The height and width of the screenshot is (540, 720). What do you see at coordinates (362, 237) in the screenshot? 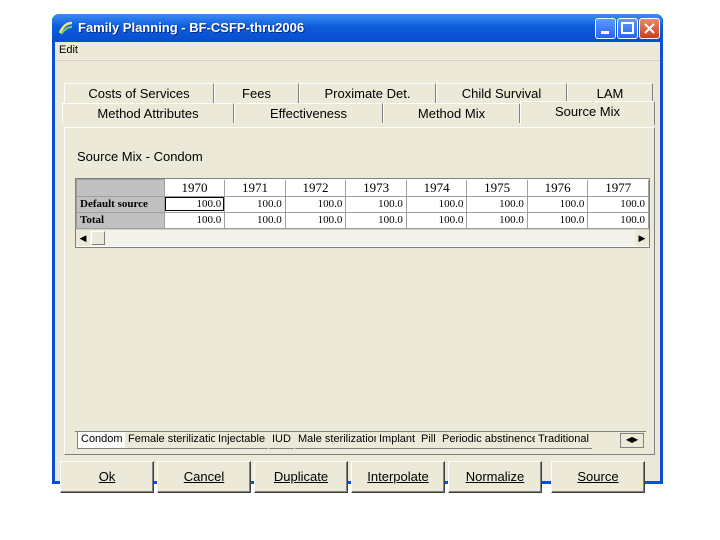
I see `horizontal-scrollbar: ◀ ▶` at bounding box center [362, 237].